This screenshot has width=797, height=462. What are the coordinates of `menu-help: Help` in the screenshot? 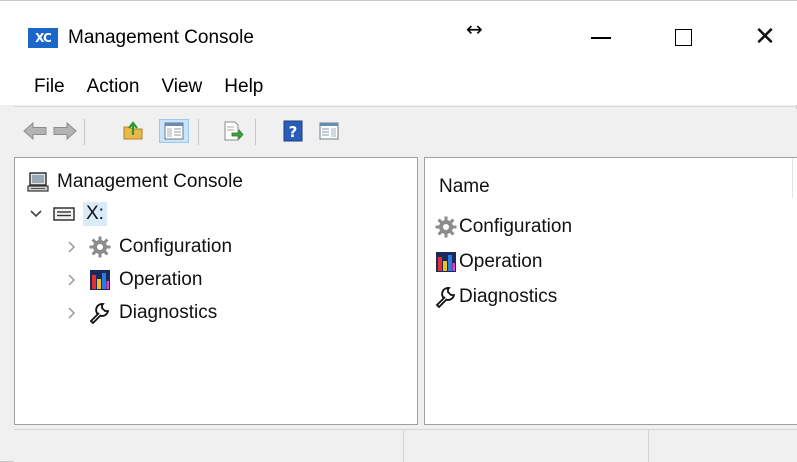 It's located at (243, 87).